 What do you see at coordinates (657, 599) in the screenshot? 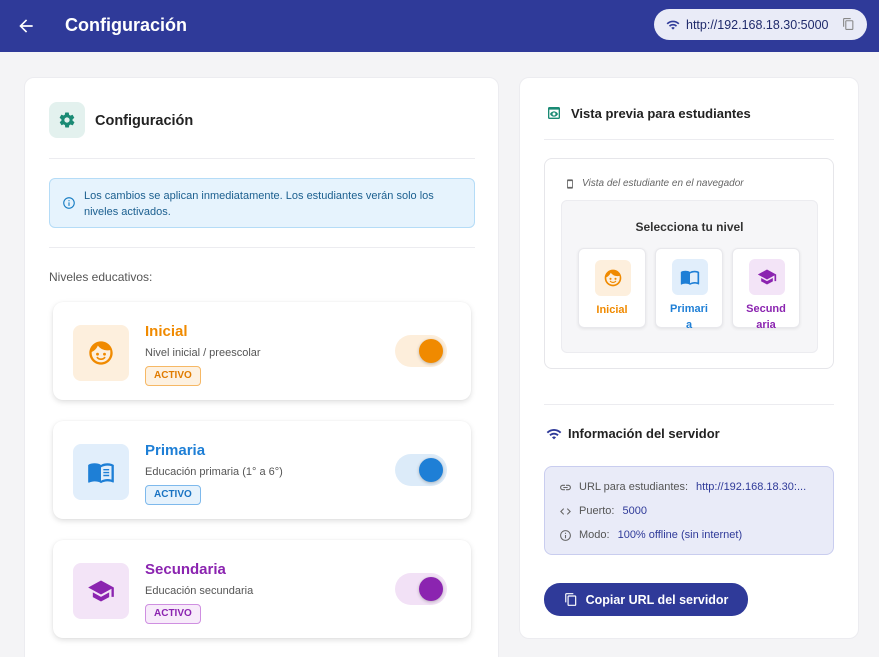
I see `copy-button-label: Copiar URL del servidor` at bounding box center [657, 599].